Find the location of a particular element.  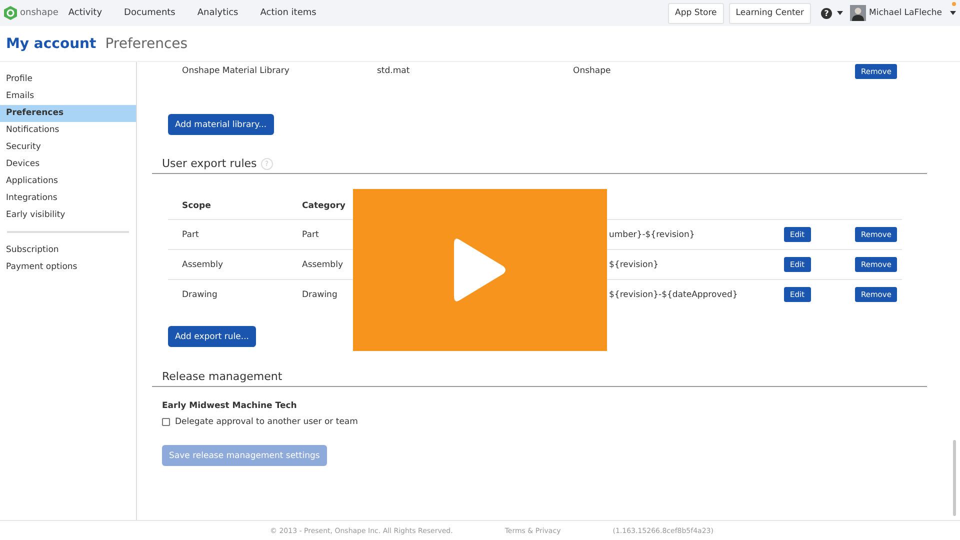

sidebar-item: Devices is located at coordinates (68, 164).